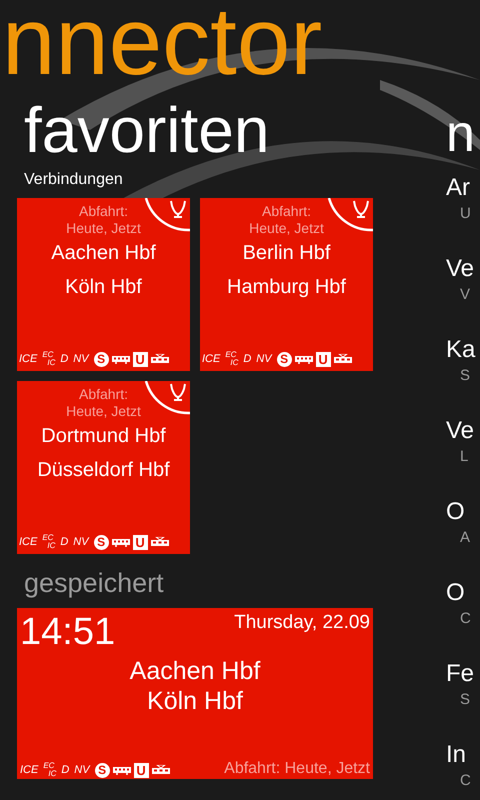  What do you see at coordinates (461, 134) in the screenshot?
I see `panel-heading: n` at bounding box center [461, 134].